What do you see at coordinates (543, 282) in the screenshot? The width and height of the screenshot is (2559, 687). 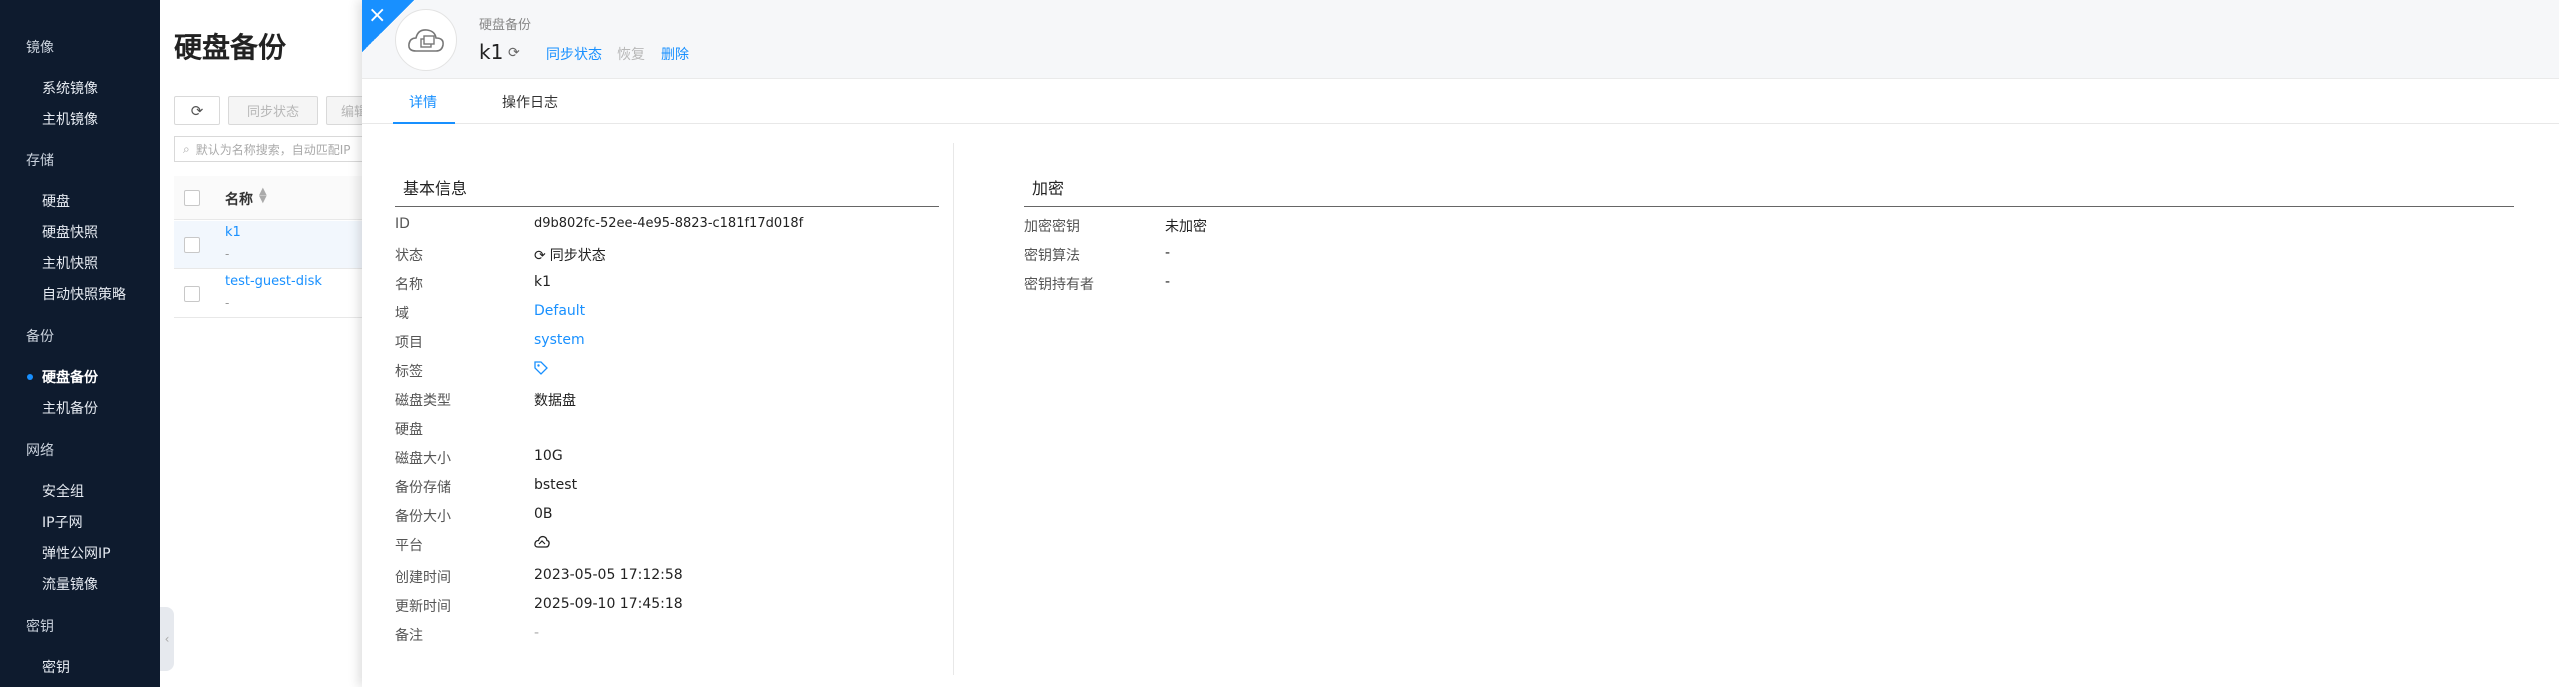 I see `name-value: k1` at bounding box center [543, 282].